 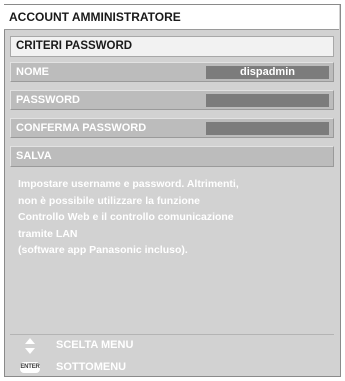 I want to click on window-header: ACCOUNT AMMINISTRATORE, so click(x=171, y=17).